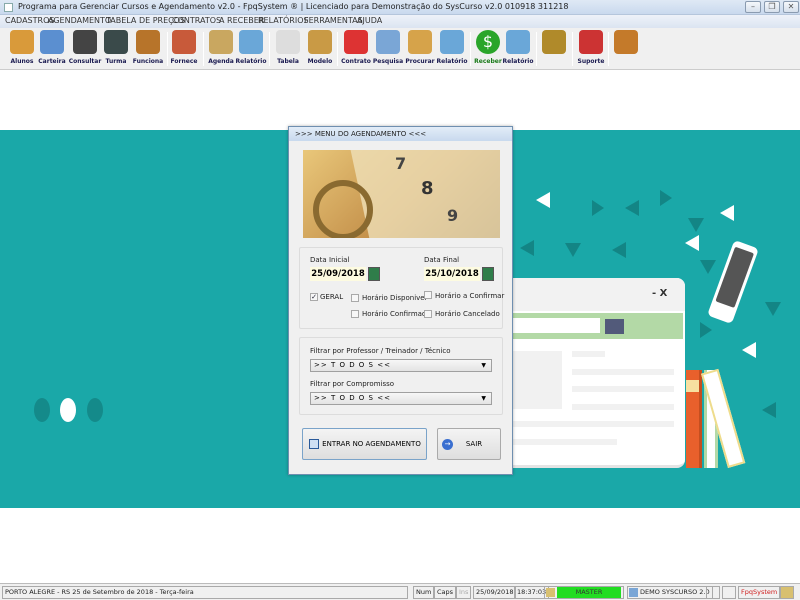 This screenshot has width=800, height=600. I want to click on horario-a-confirmar-checkbox, so click(428, 295).